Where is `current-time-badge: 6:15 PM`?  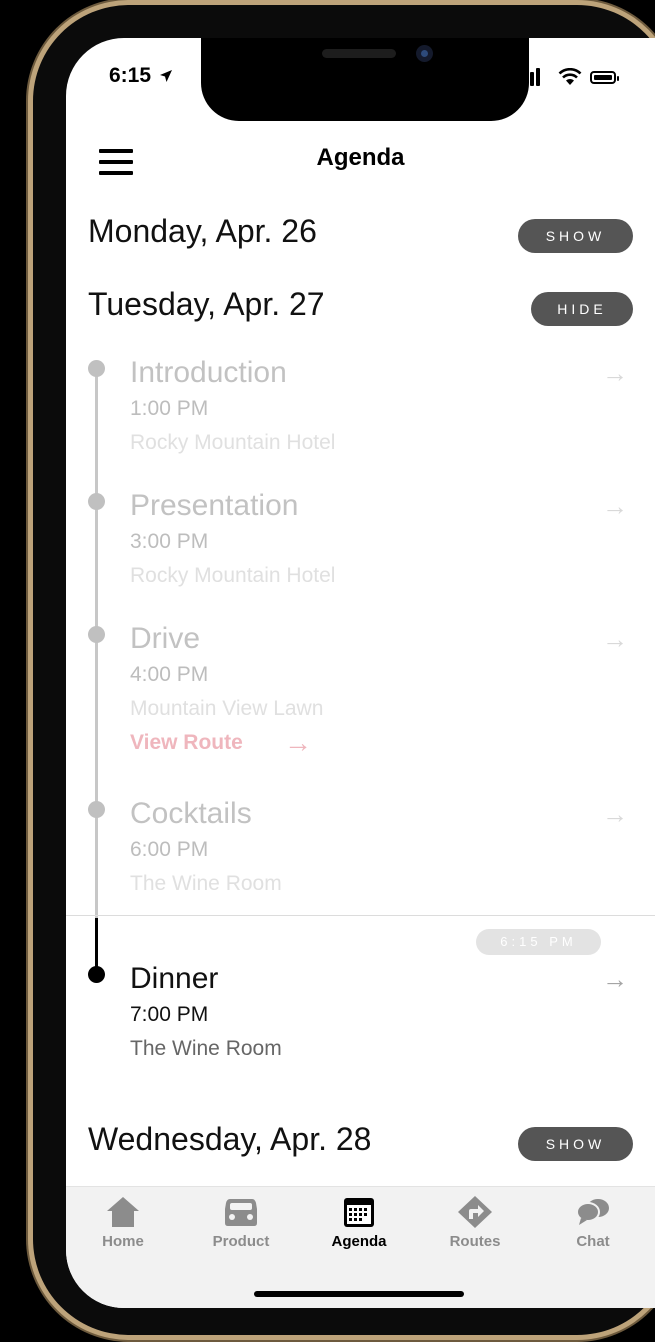 current-time-badge: 6:15 PM is located at coordinates (538, 942).